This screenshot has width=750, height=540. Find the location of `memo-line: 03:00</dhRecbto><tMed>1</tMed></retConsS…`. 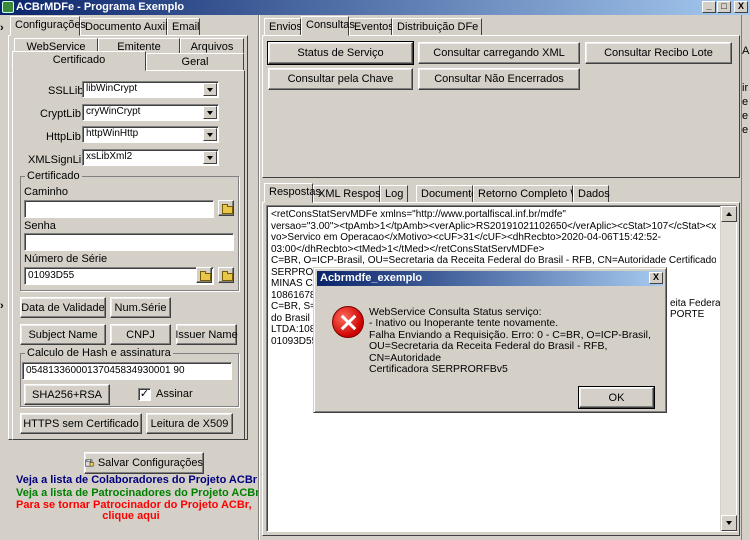

memo-line: 03:00</dhRecbto><tMed>1</tMed></retConsS… is located at coordinates (408, 249).